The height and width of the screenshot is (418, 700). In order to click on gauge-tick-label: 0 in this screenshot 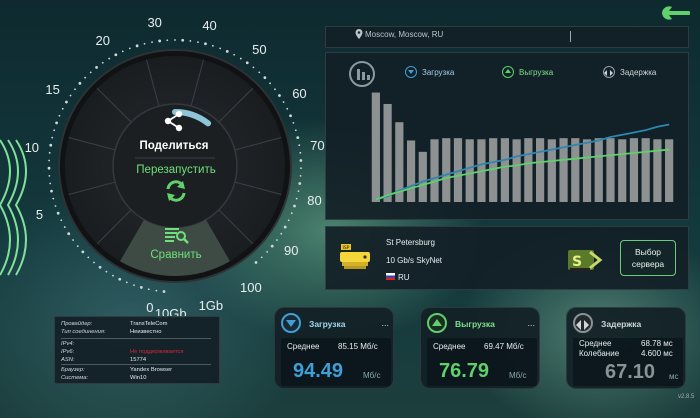, I will do `click(150, 307)`.